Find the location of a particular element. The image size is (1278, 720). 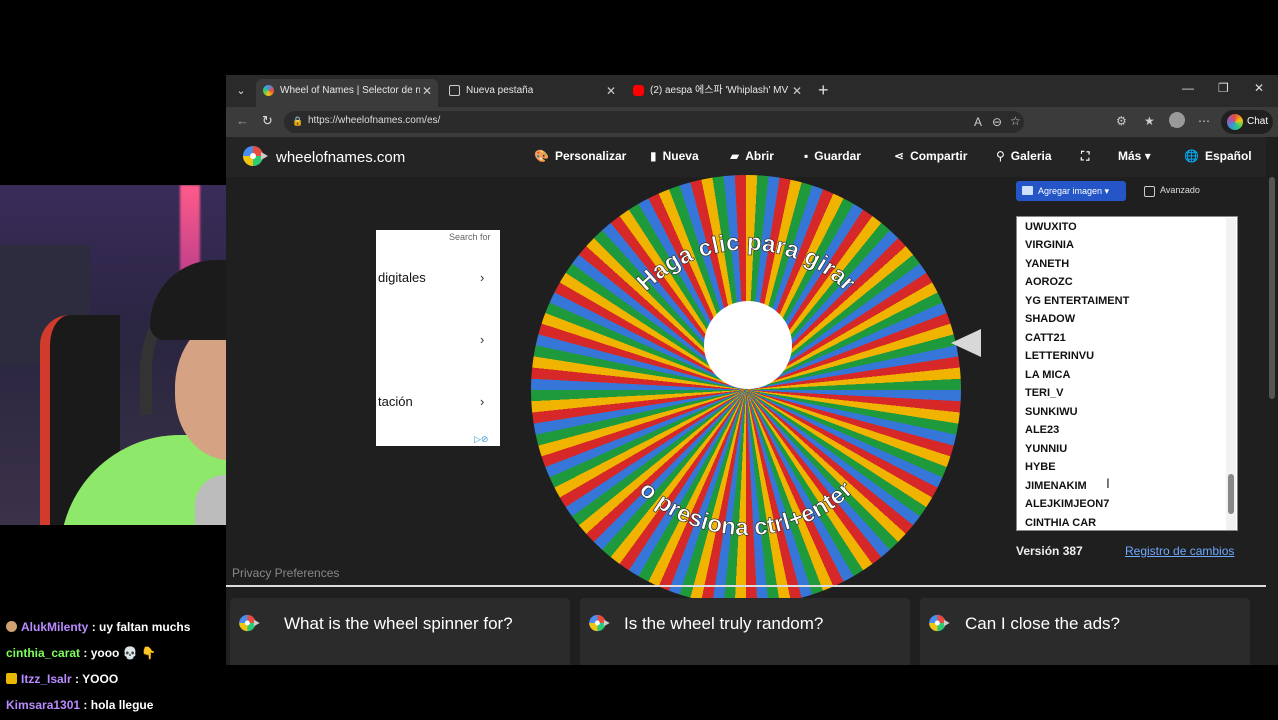

menu-label: Abrir is located at coordinates (759, 156).